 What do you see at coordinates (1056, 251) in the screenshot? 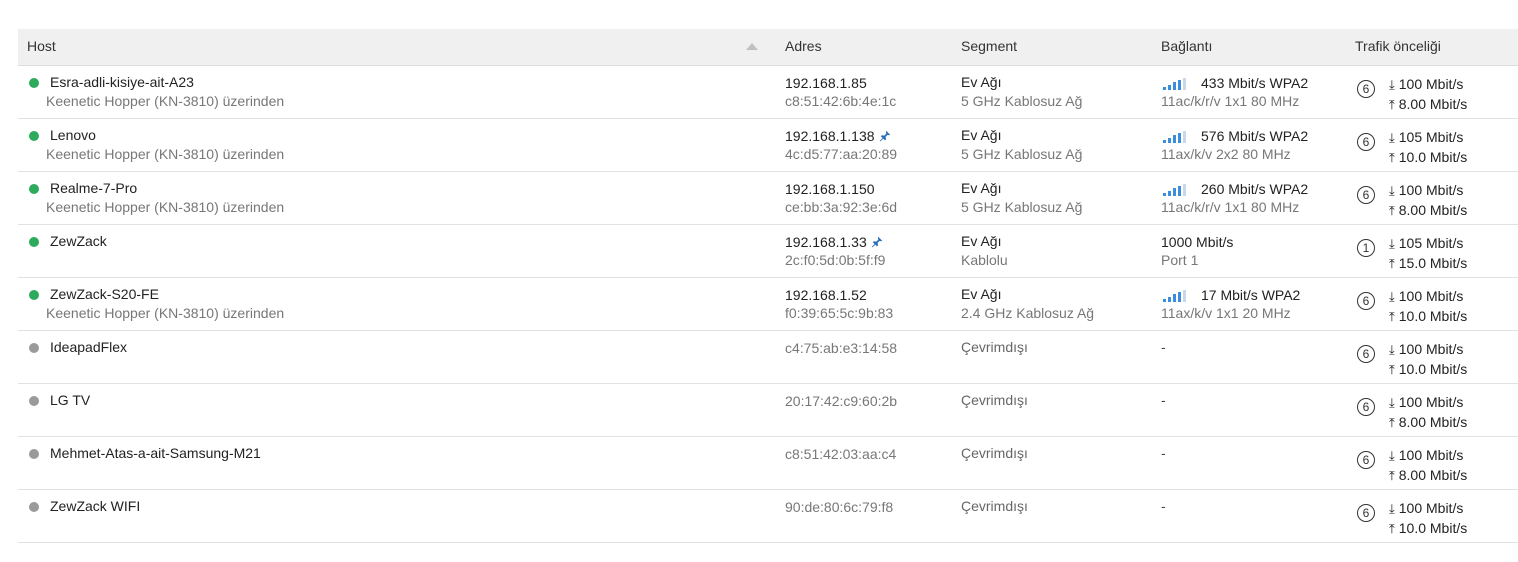
I see `segment-cell: Ev Ağı Kablolu` at bounding box center [1056, 251].